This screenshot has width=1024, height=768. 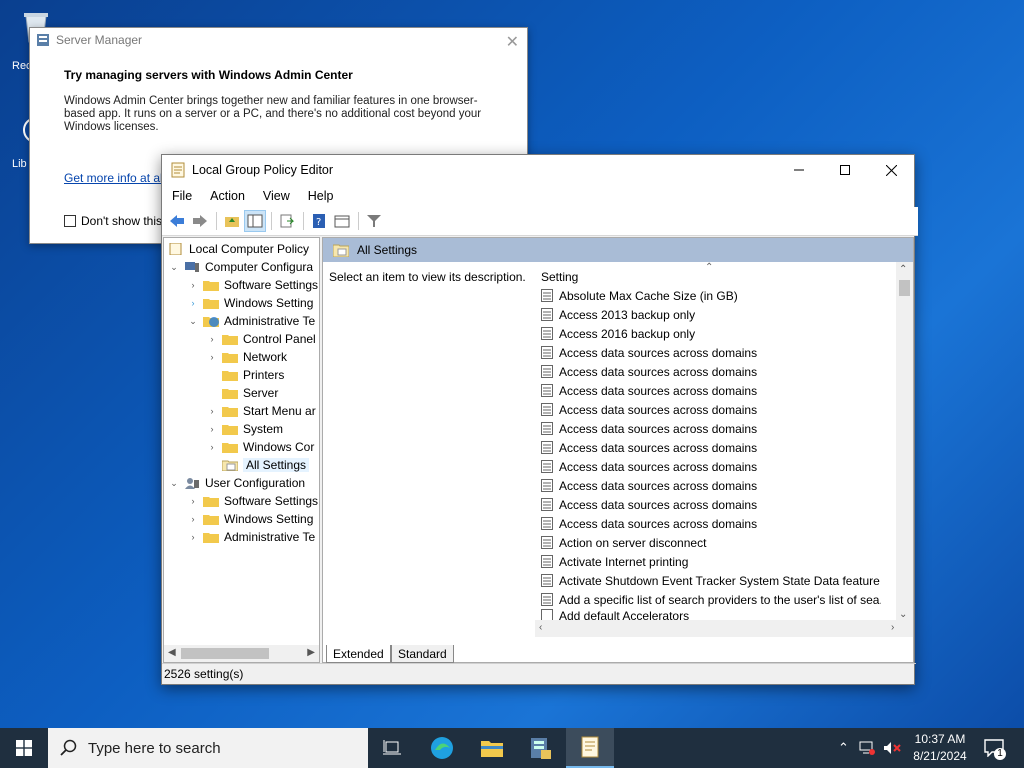 What do you see at coordinates (940, 748) in the screenshot?
I see `taskbar-clock: 10:37 AM 8/21/2024` at bounding box center [940, 748].